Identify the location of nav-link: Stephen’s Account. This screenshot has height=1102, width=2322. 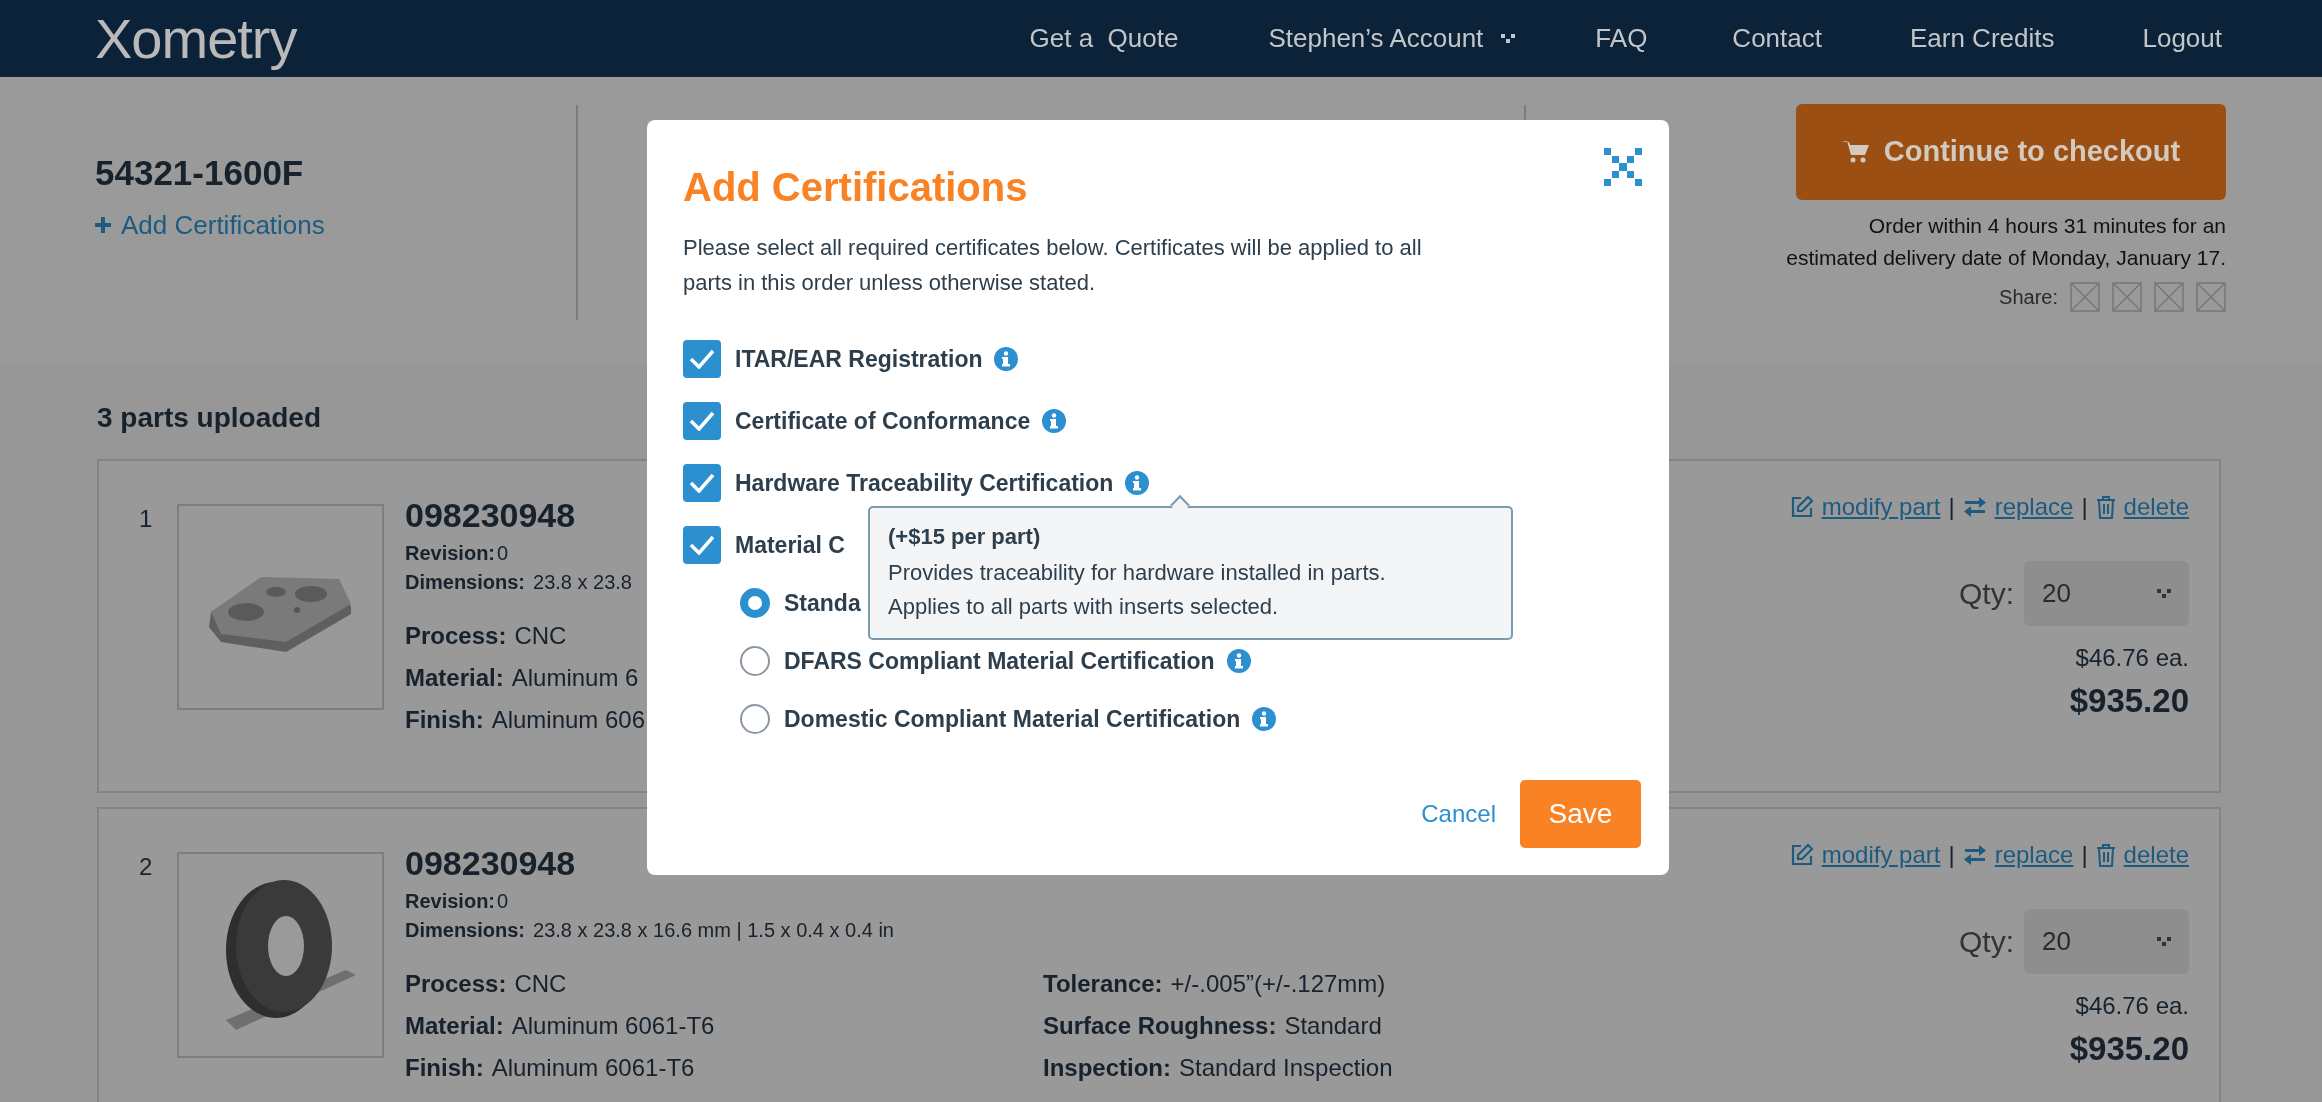
(1392, 38).